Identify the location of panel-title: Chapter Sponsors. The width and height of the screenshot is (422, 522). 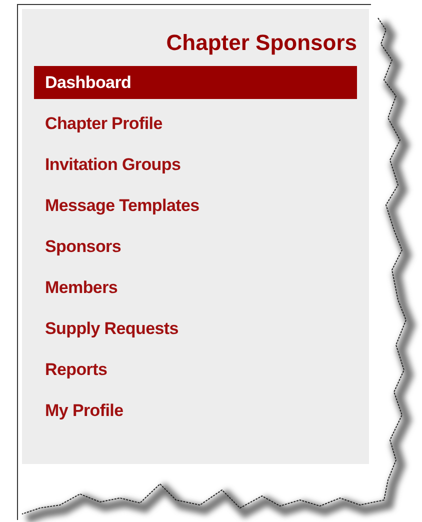
(261, 43).